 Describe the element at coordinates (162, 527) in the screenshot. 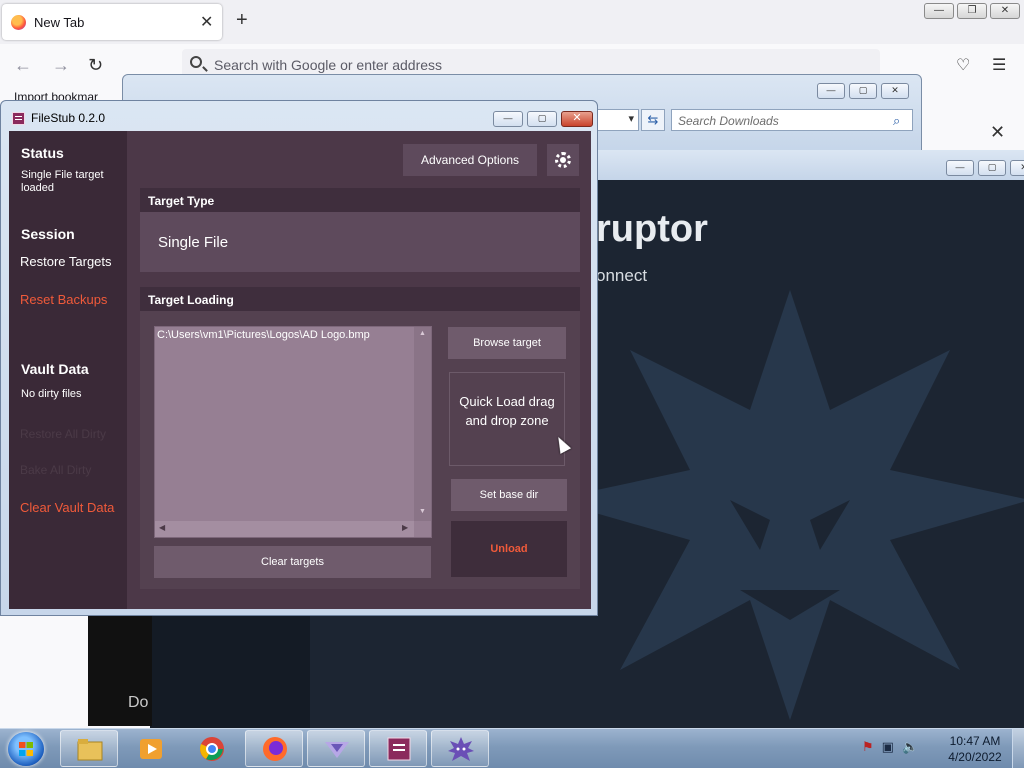

I see `scroll-left-icon: ◀` at that location.